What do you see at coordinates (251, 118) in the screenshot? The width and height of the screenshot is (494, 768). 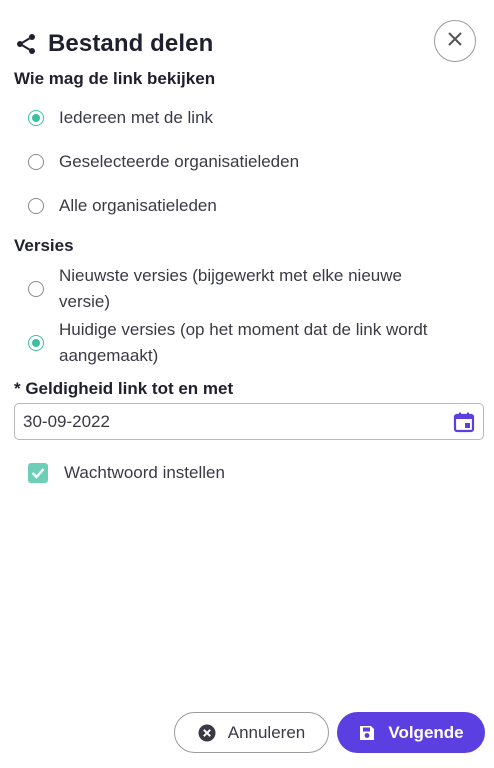 I see `radio-everyone-with-link: Iedereen met de link` at bounding box center [251, 118].